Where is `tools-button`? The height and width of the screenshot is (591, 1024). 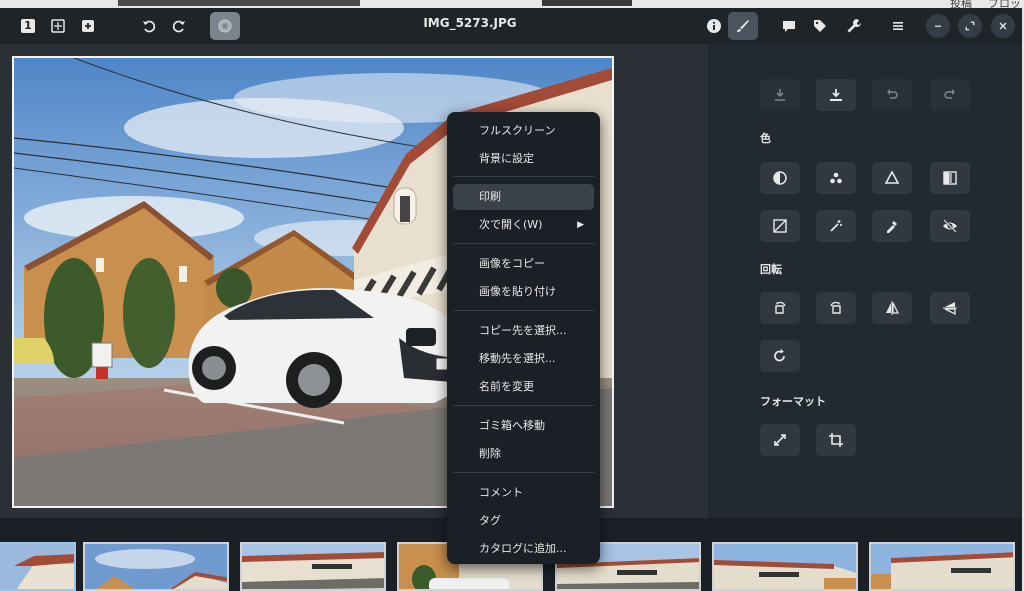 tools-button is located at coordinates (854, 26).